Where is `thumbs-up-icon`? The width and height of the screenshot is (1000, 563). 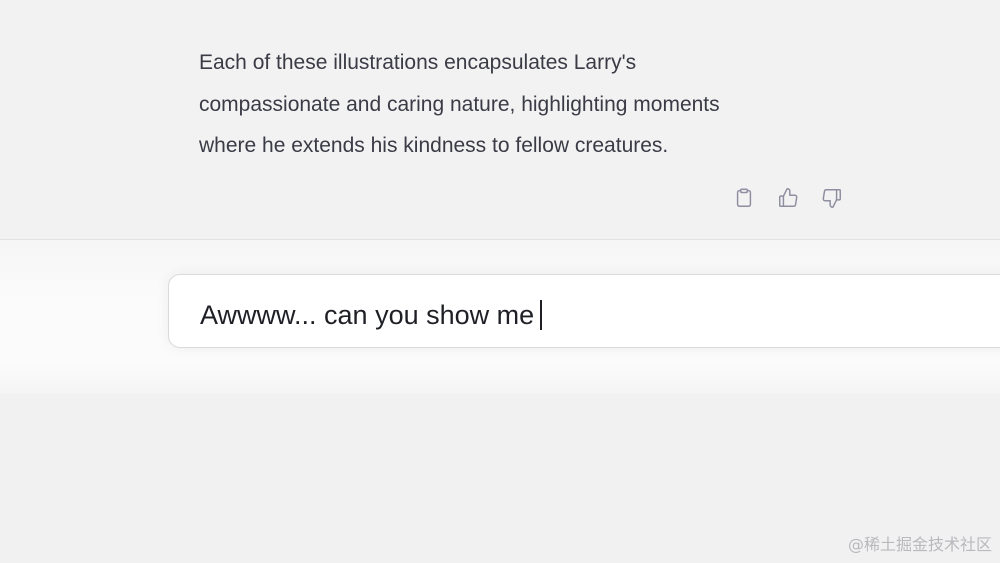
thumbs-up-icon is located at coordinates (788, 197).